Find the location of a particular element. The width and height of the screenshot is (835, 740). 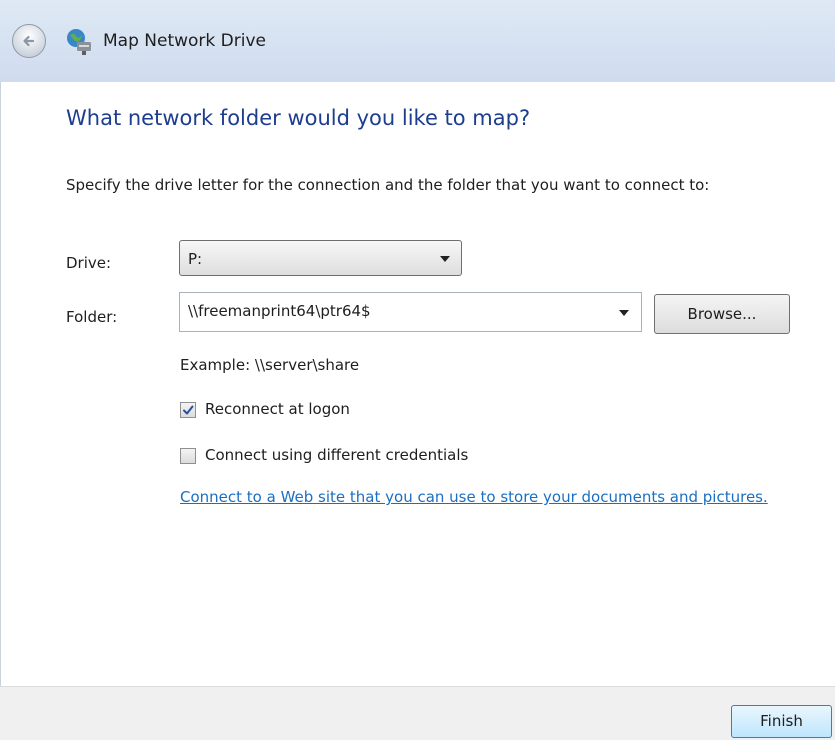

drive-select: P: is located at coordinates (320, 258).